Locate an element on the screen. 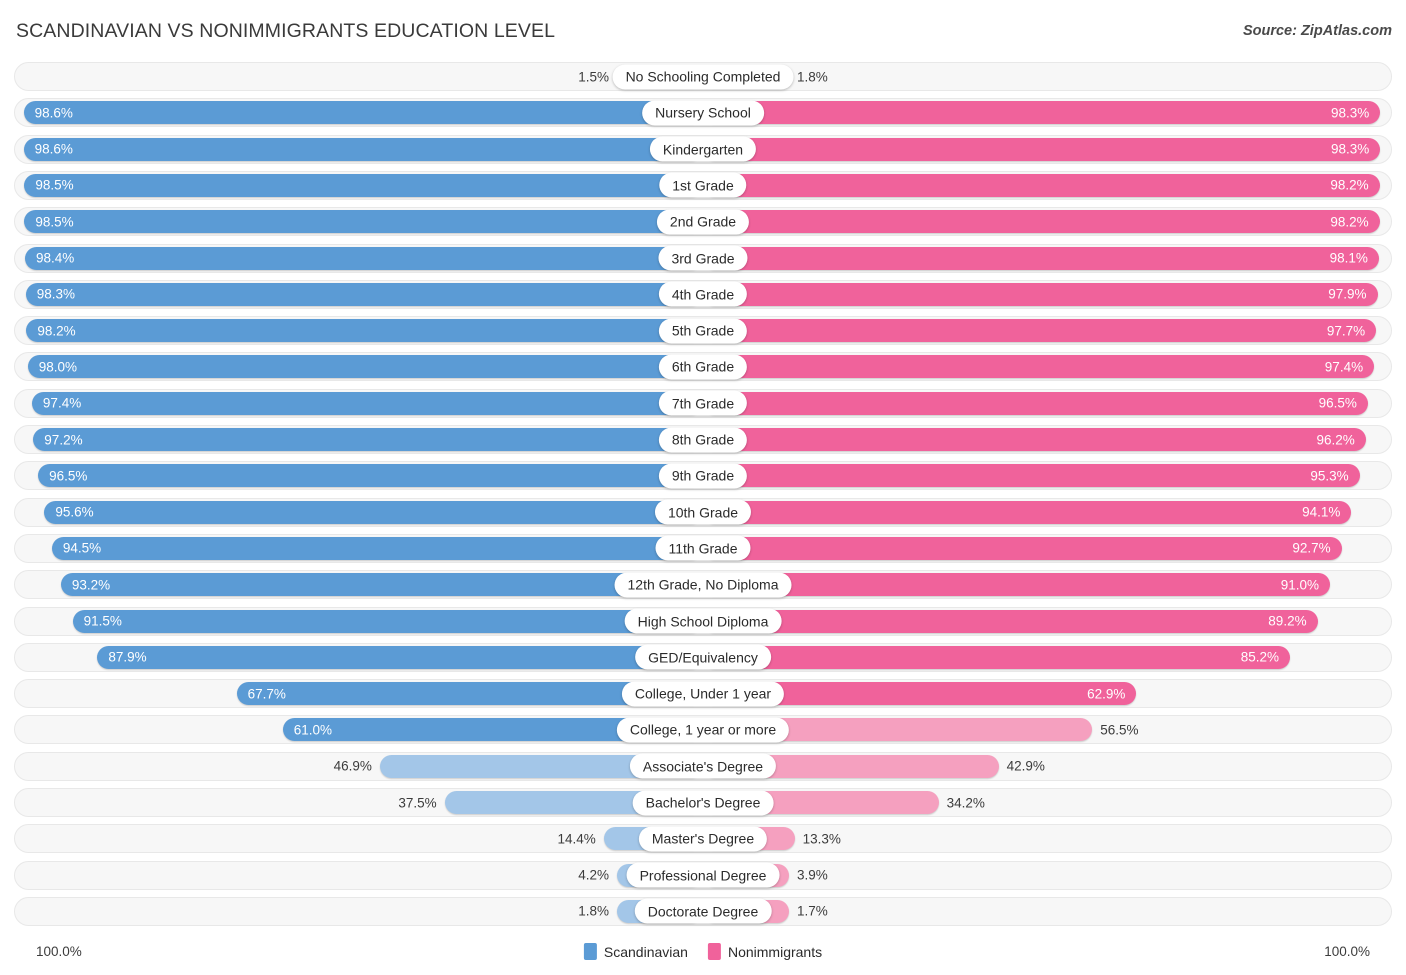  bar-row: 1.8% 1.7% Doctorate Degree is located at coordinates (703, 911).